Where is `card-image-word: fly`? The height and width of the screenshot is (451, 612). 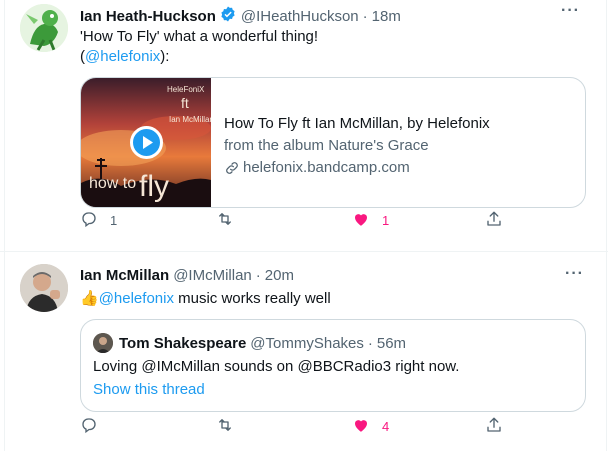 card-image-word: fly is located at coordinates (154, 186).